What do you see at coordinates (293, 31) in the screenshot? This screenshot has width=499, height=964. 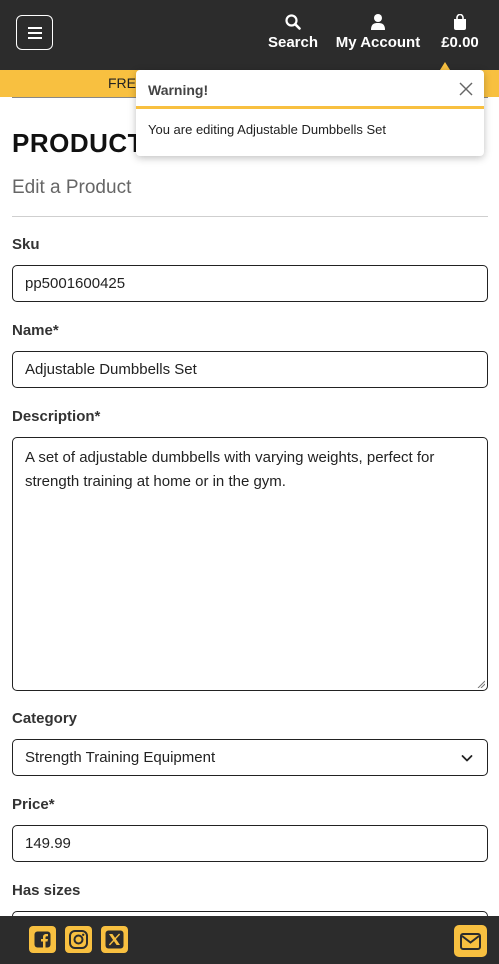 I see `nav-search-link: Search` at bounding box center [293, 31].